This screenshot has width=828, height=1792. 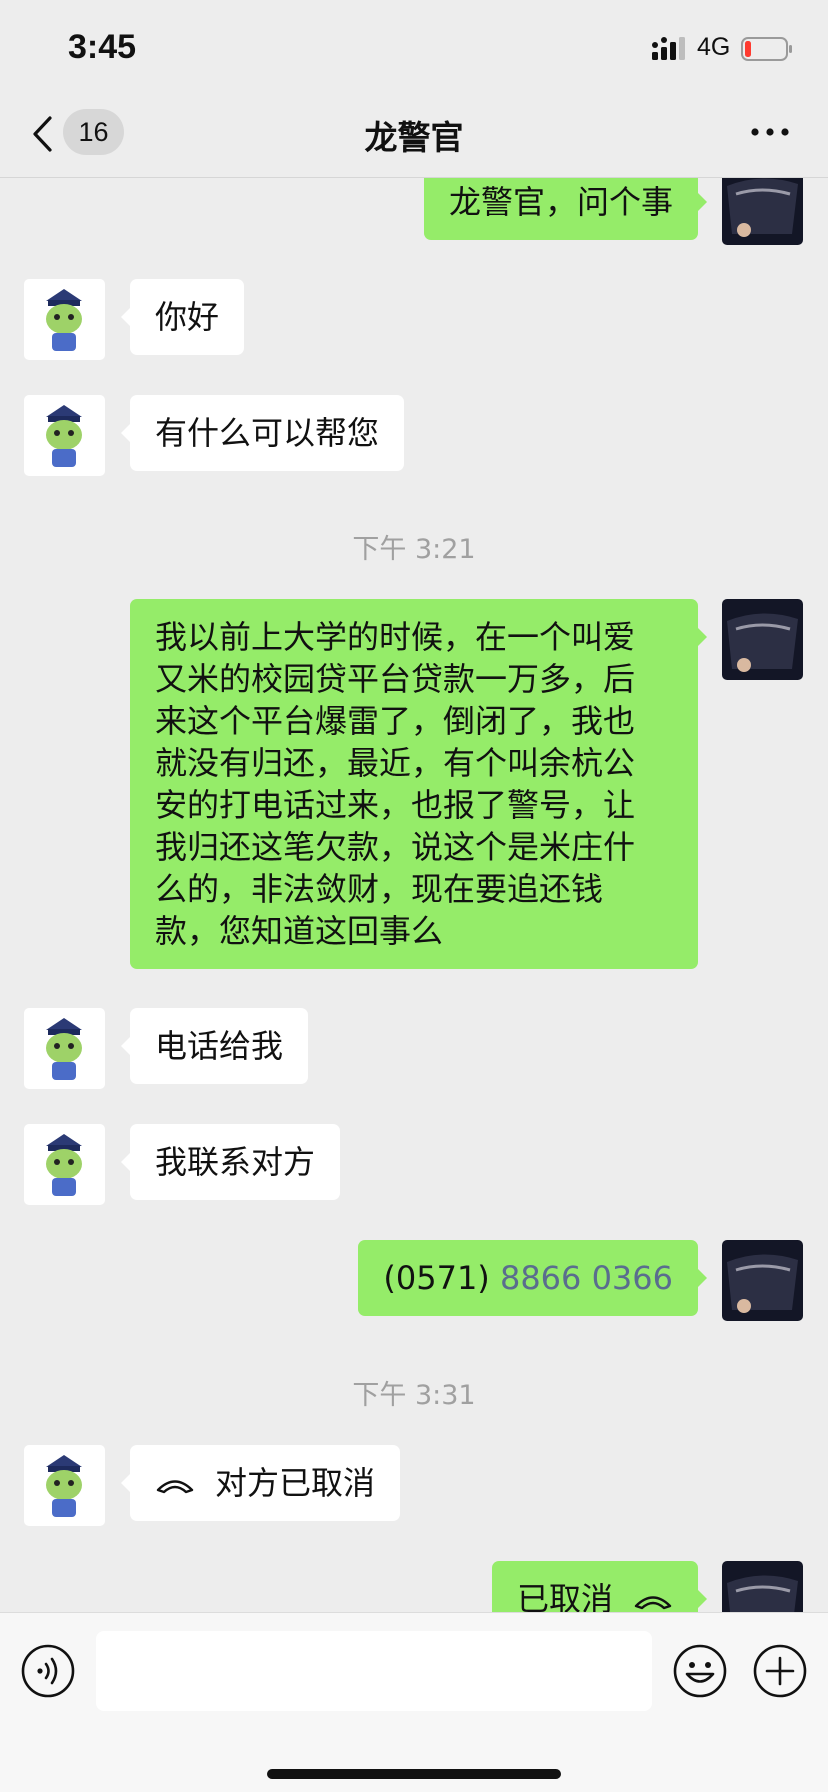 I want to click on call-status-text: 对方已取消, so click(x=295, y=1483).